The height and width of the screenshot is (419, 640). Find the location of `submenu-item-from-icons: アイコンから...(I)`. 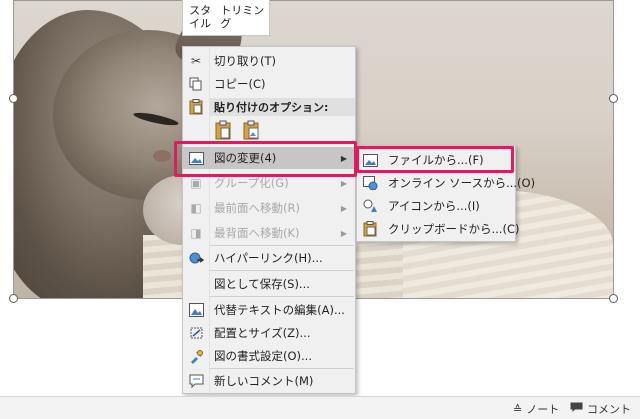

submenu-item-from-icons: アイコンから...(I) is located at coordinates (436, 206).